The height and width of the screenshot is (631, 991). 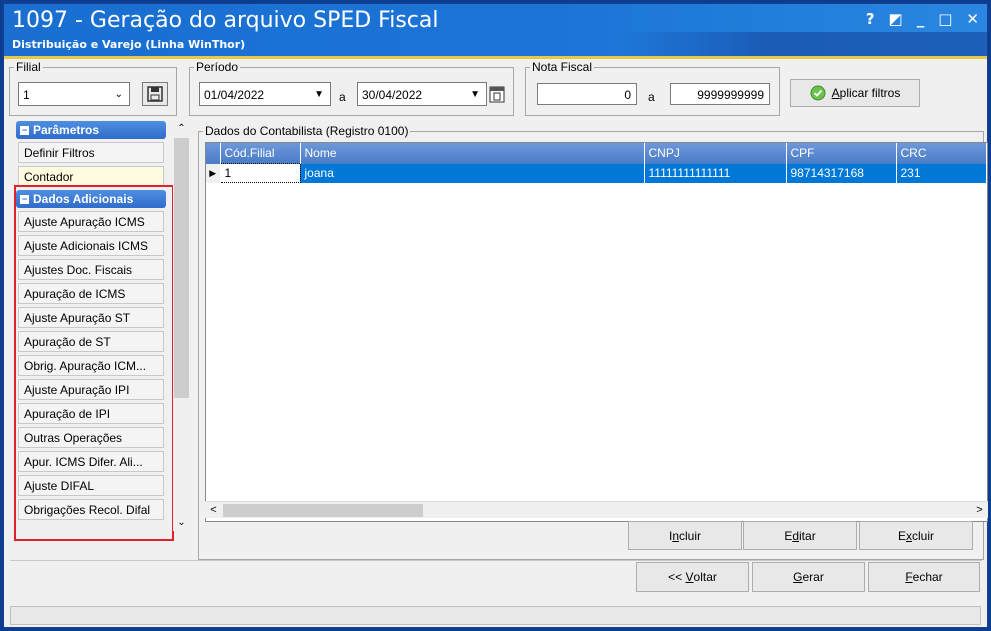 I want to click on fechar-label-post: echar, so click(x=927, y=577).